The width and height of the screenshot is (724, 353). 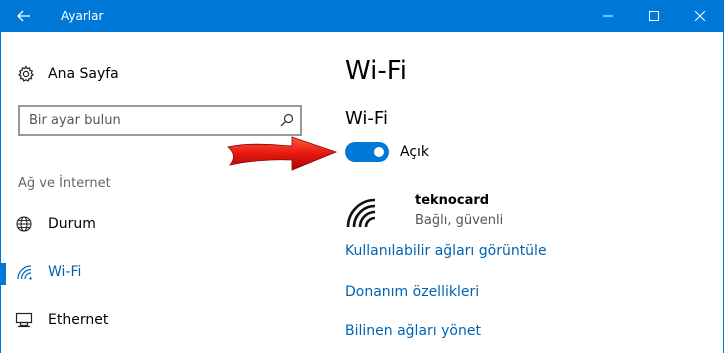 What do you see at coordinates (149, 120) in the screenshot?
I see `search-input` at bounding box center [149, 120].